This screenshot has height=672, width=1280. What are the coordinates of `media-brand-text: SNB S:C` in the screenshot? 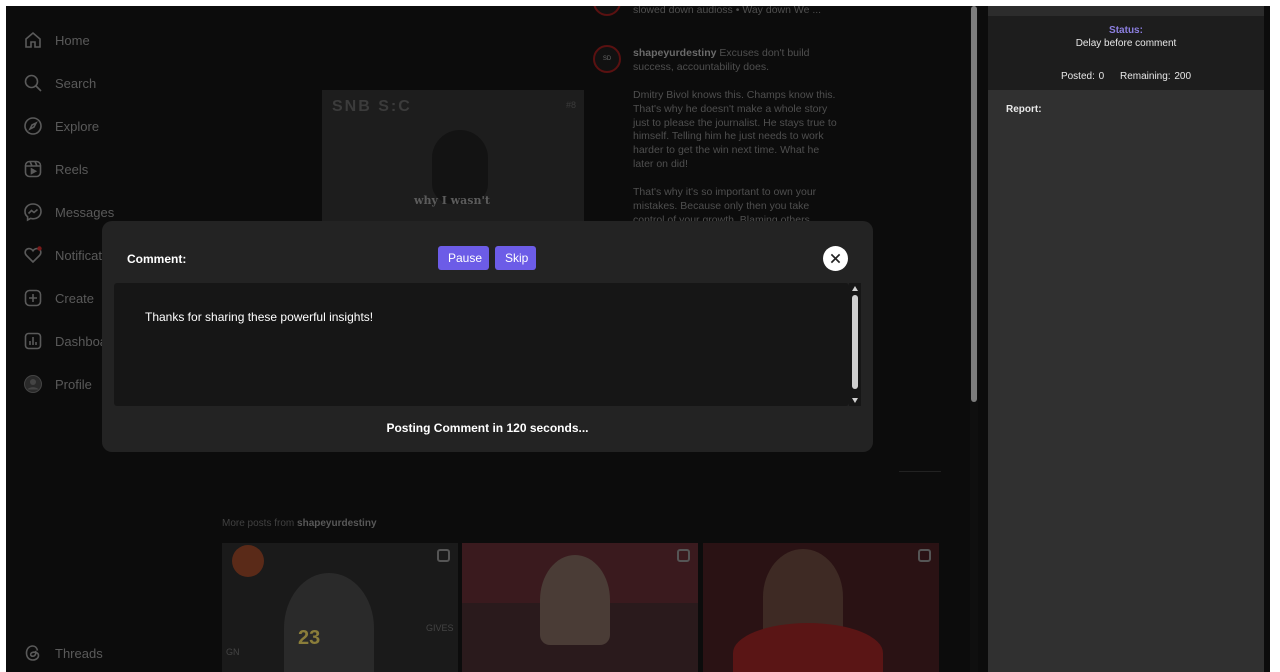 It's located at (372, 106).